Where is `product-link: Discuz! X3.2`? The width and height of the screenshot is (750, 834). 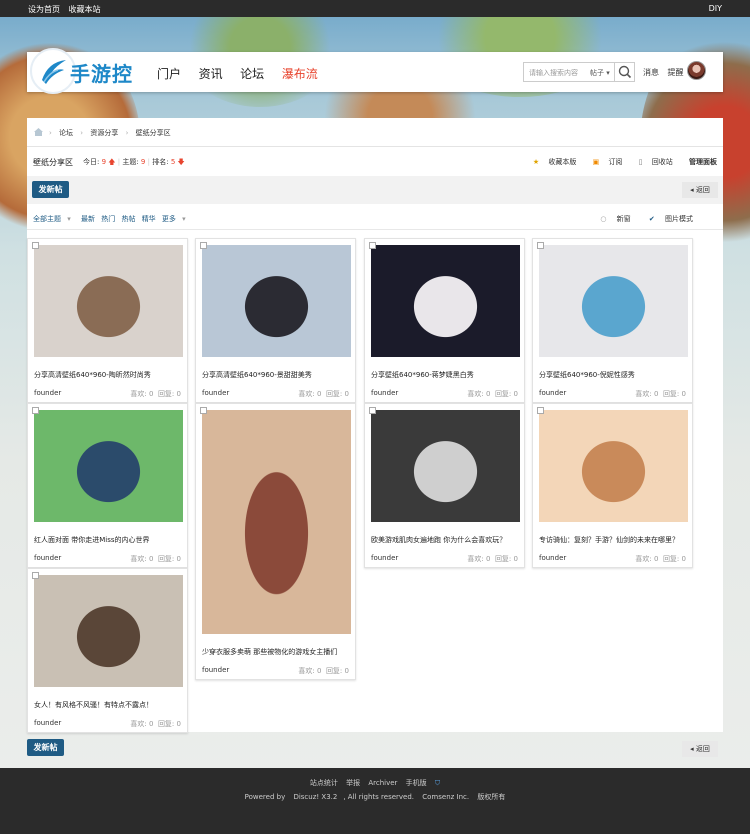 product-link: Discuz! X3.2 is located at coordinates (315, 797).